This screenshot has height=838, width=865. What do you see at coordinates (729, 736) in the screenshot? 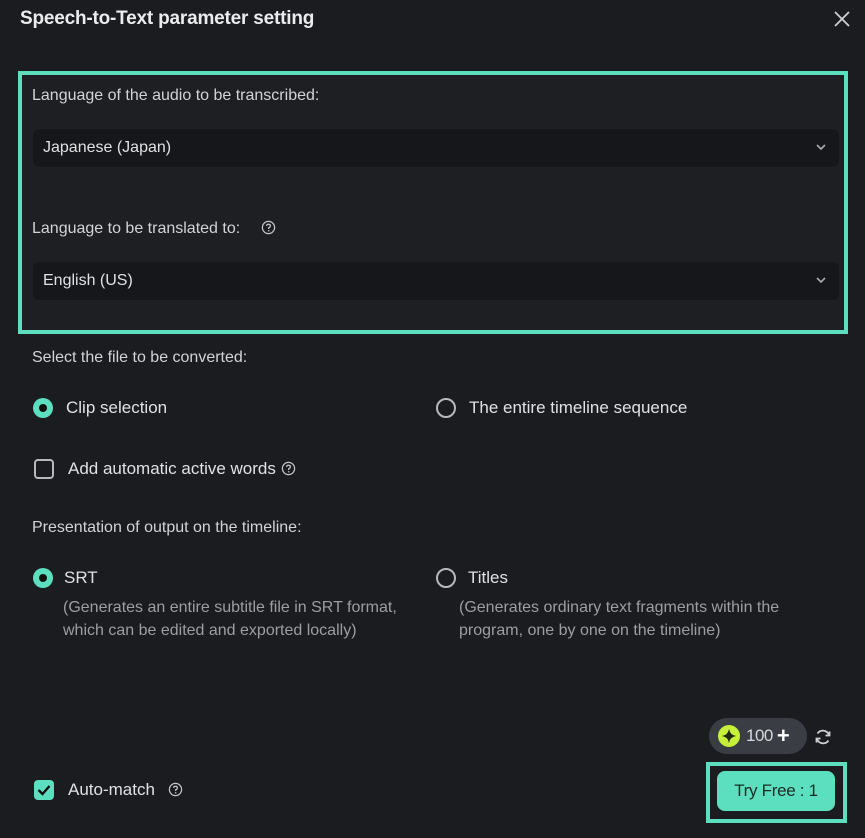
I see `coin-icon` at bounding box center [729, 736].